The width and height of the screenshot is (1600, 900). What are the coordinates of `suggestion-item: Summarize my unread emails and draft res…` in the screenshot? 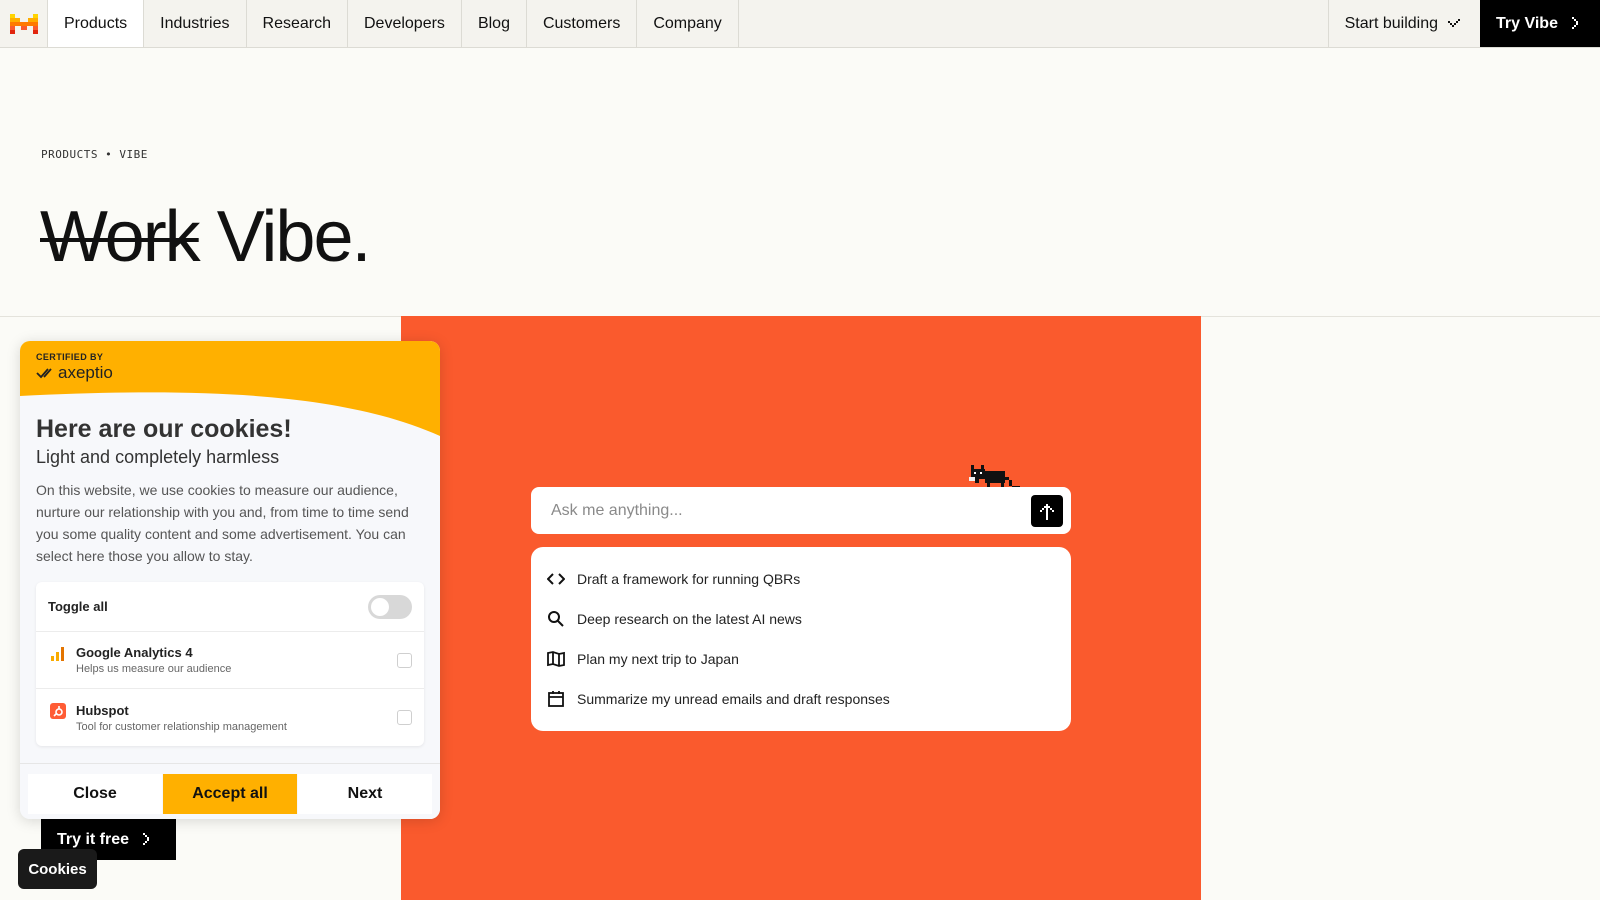 It's located at (801, 699).